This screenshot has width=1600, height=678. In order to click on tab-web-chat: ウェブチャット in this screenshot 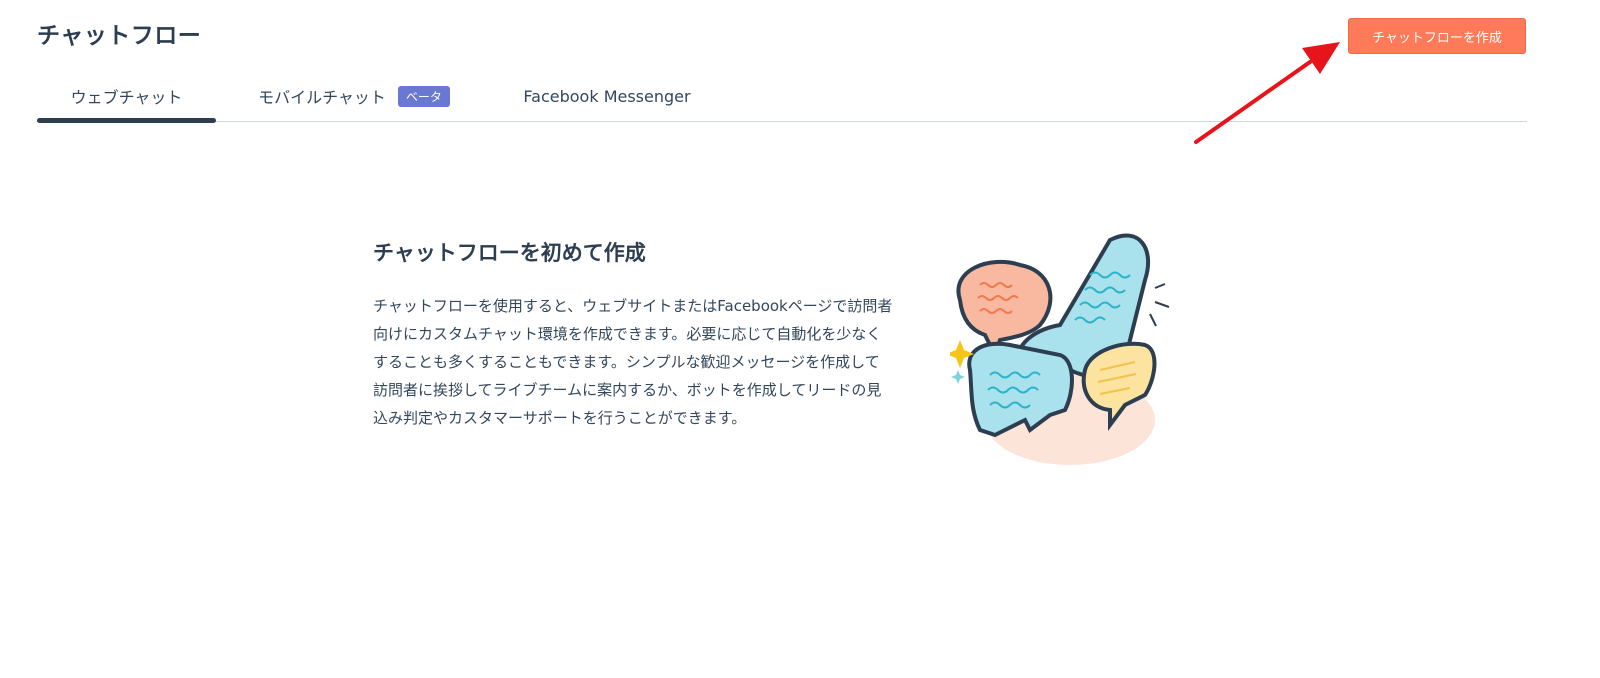, I will do `click(126, 96)`.